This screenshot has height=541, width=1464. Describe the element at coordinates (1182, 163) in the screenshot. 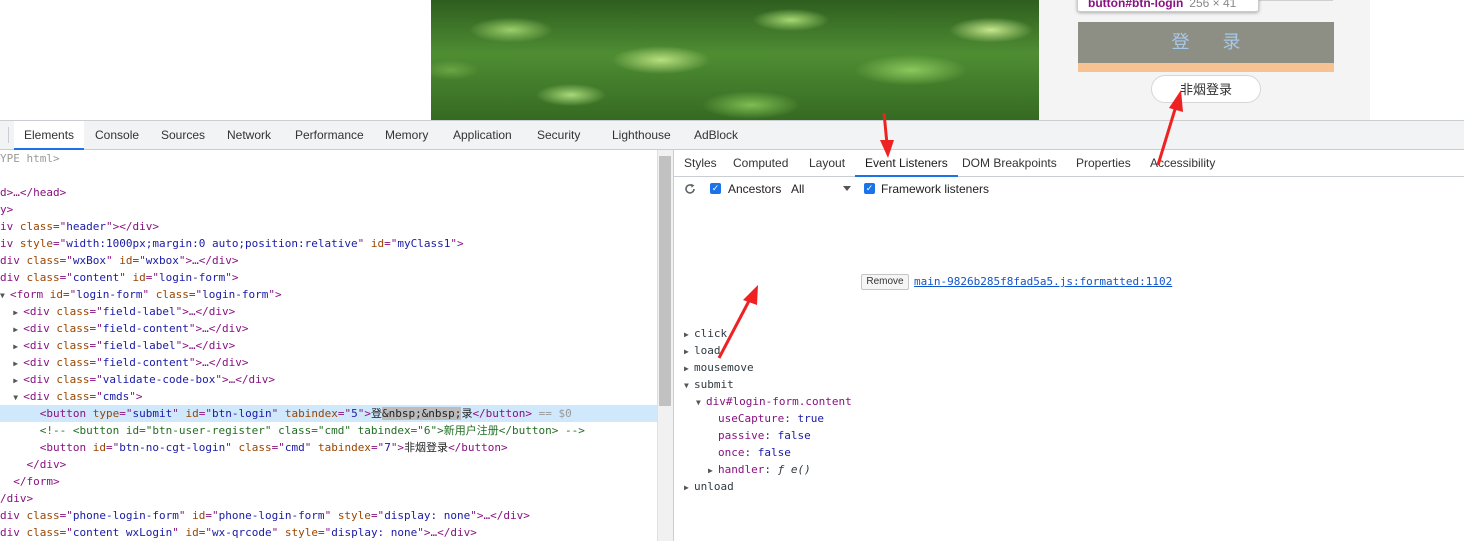

I see `subtab-accessibility: Accessibility` at that location.